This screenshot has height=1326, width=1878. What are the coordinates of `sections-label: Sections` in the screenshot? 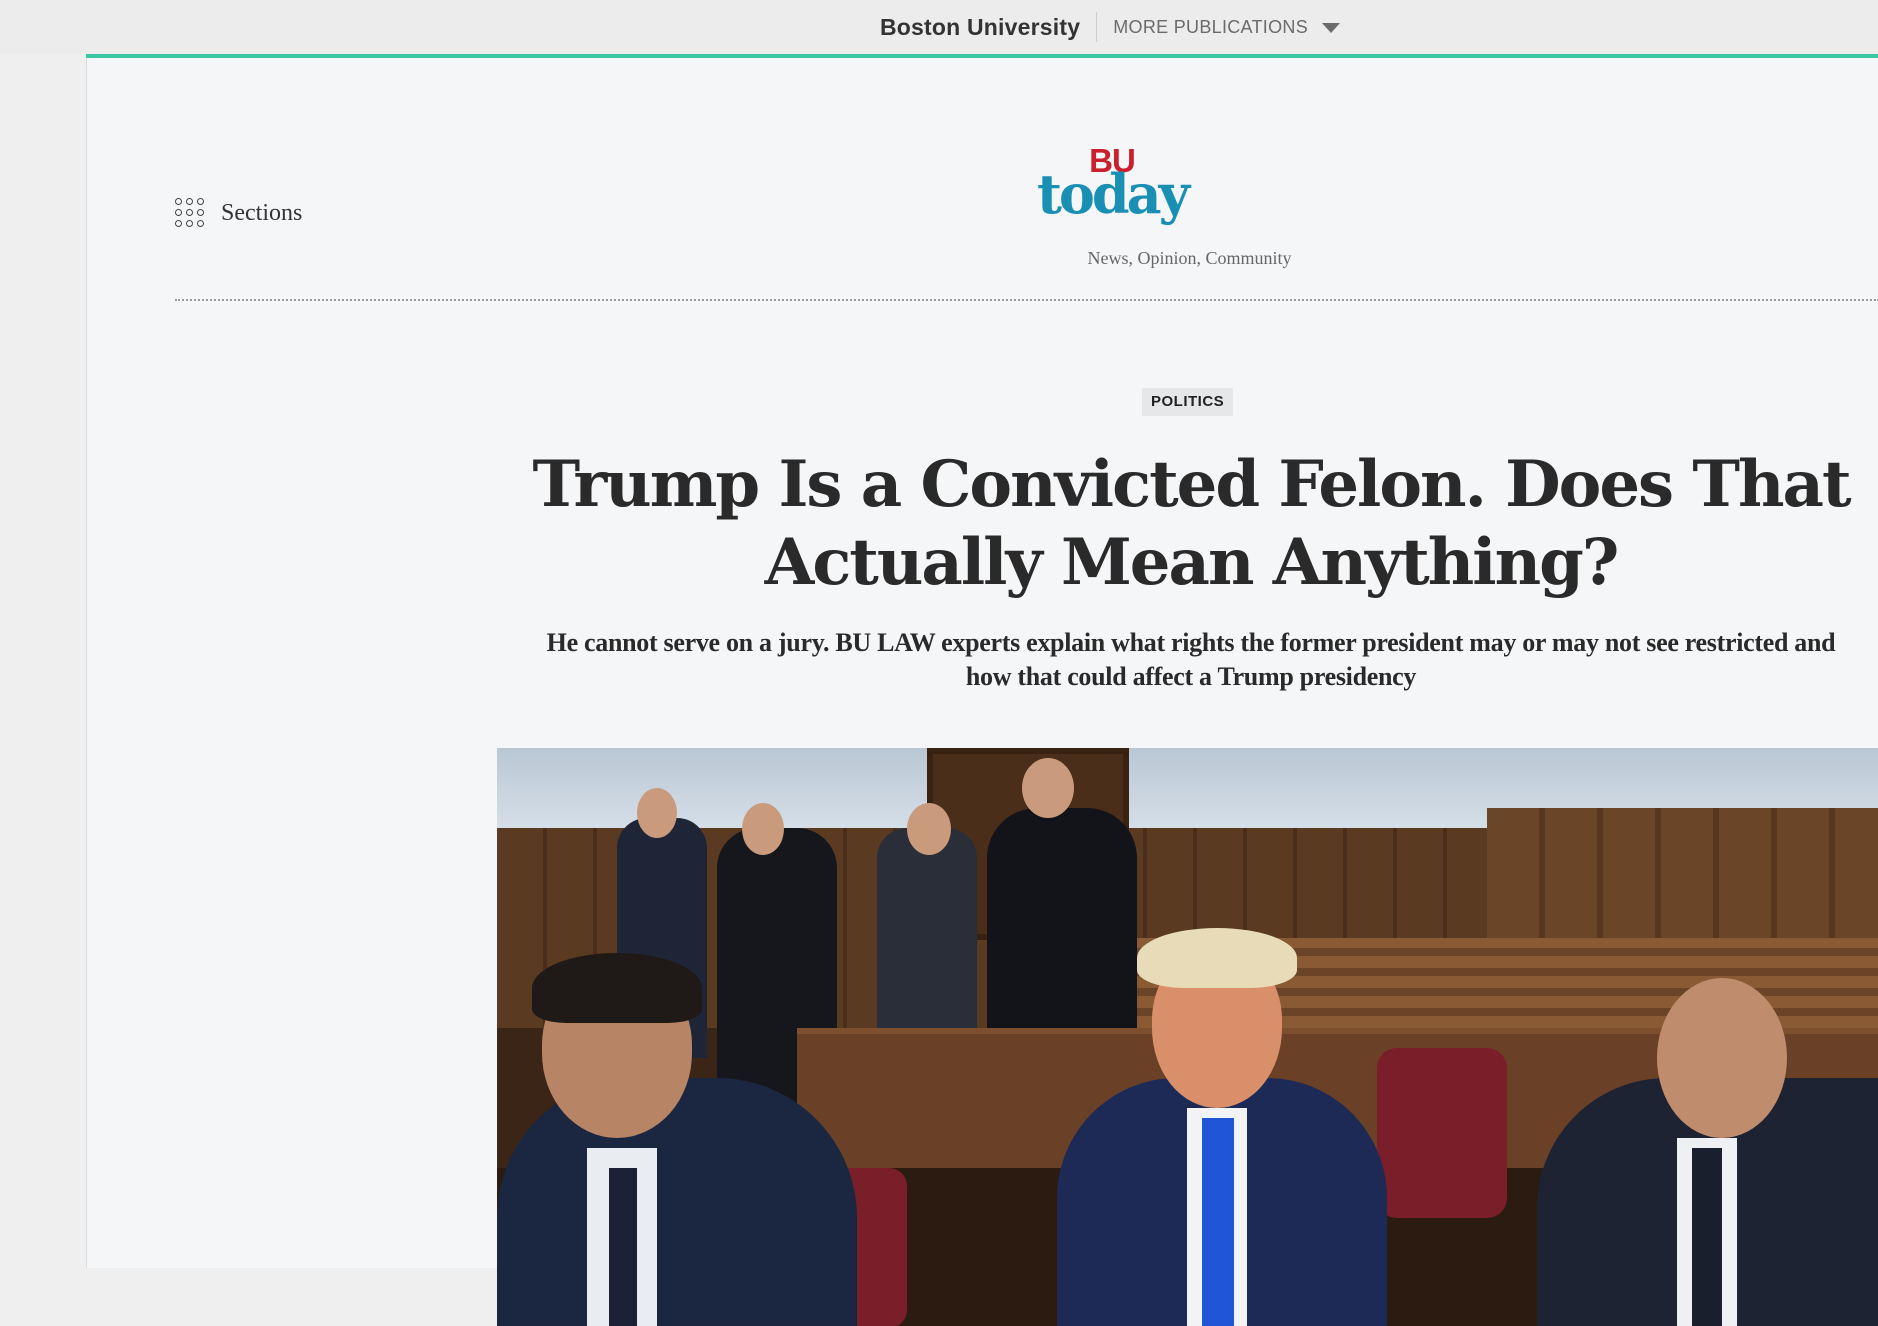 It's located at (262, 212).